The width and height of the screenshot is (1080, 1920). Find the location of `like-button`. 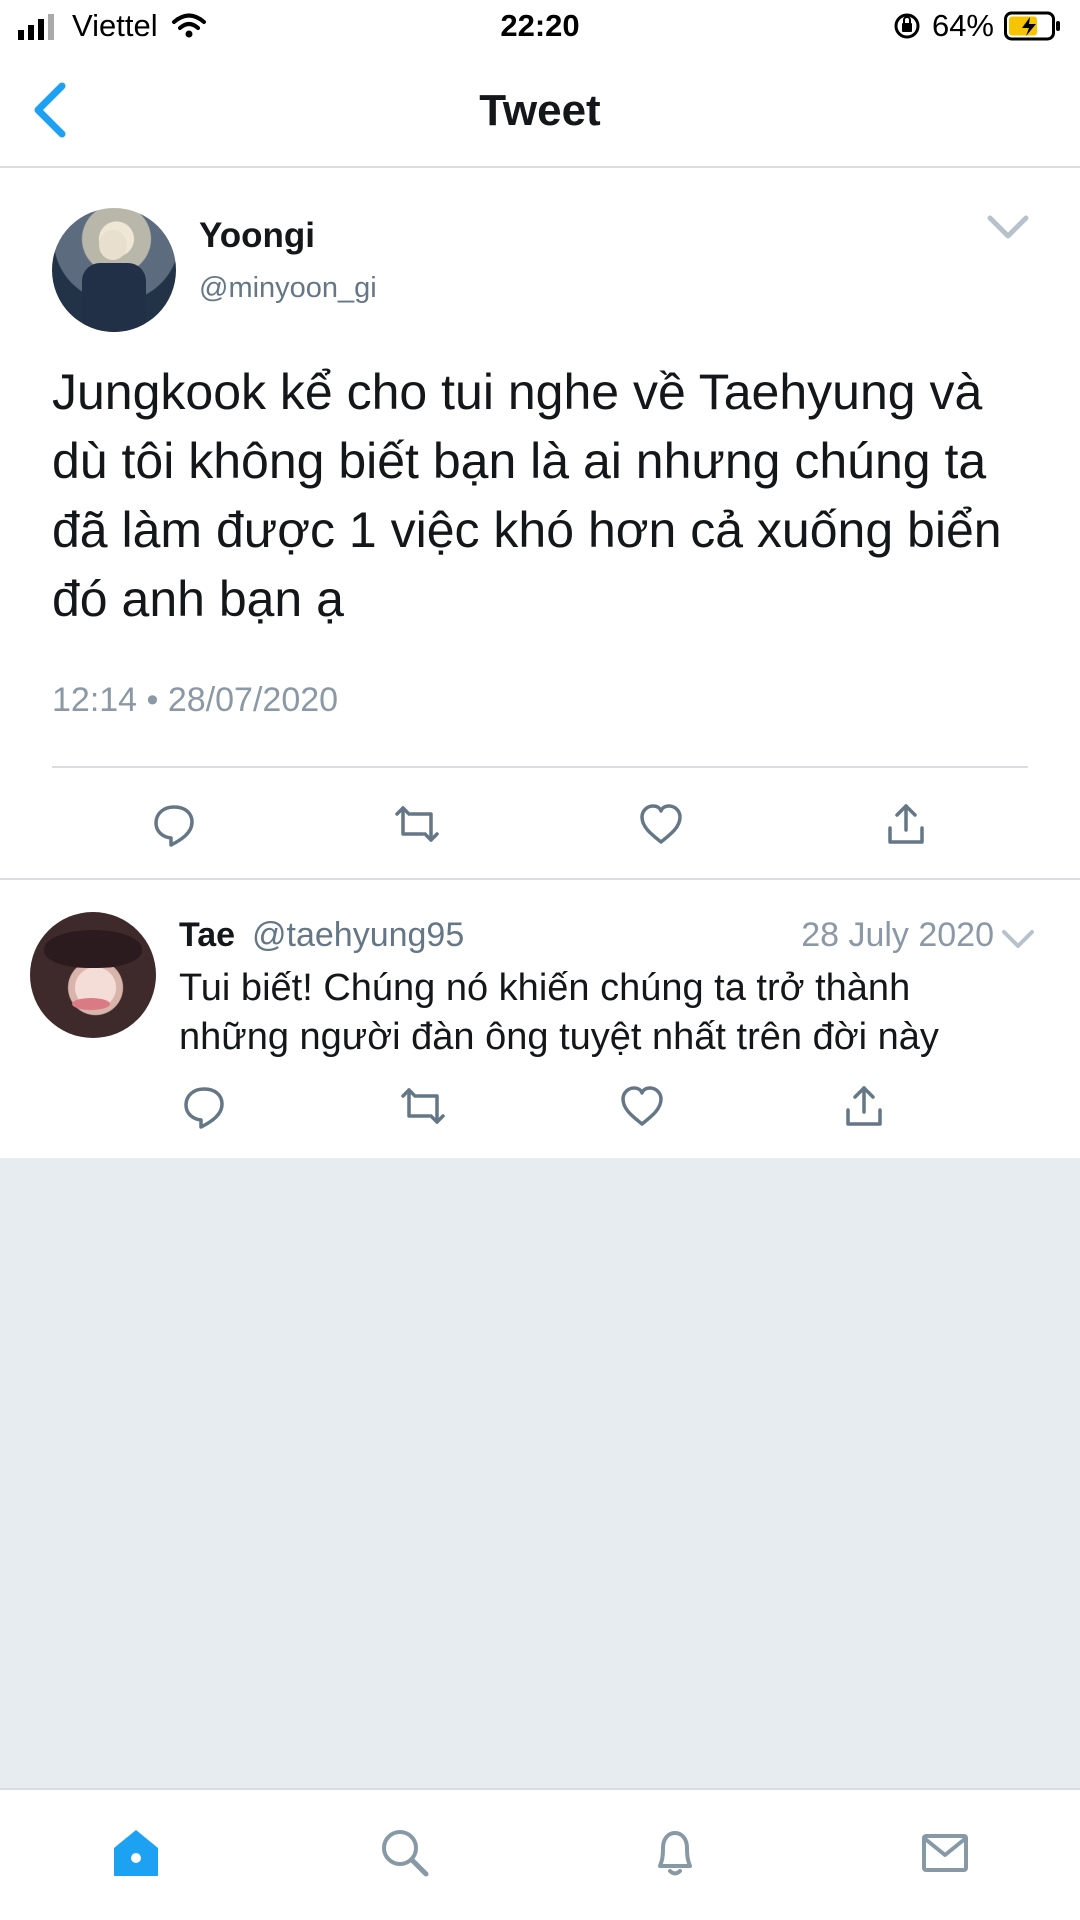

like-button is located at coordinates (661, 824).